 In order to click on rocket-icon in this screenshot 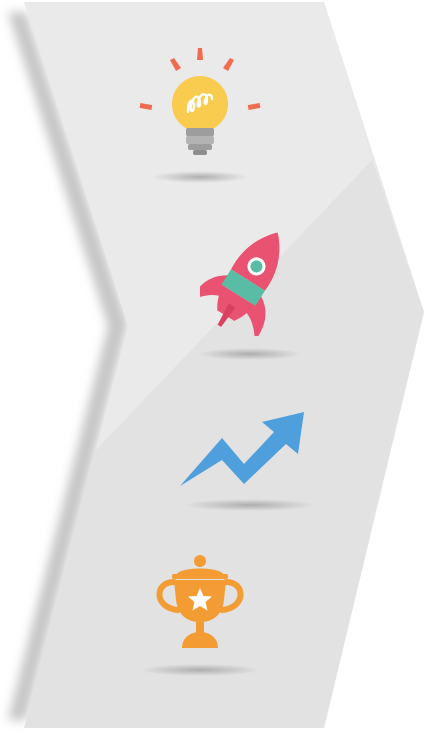, I will do `click(240, 284)`.